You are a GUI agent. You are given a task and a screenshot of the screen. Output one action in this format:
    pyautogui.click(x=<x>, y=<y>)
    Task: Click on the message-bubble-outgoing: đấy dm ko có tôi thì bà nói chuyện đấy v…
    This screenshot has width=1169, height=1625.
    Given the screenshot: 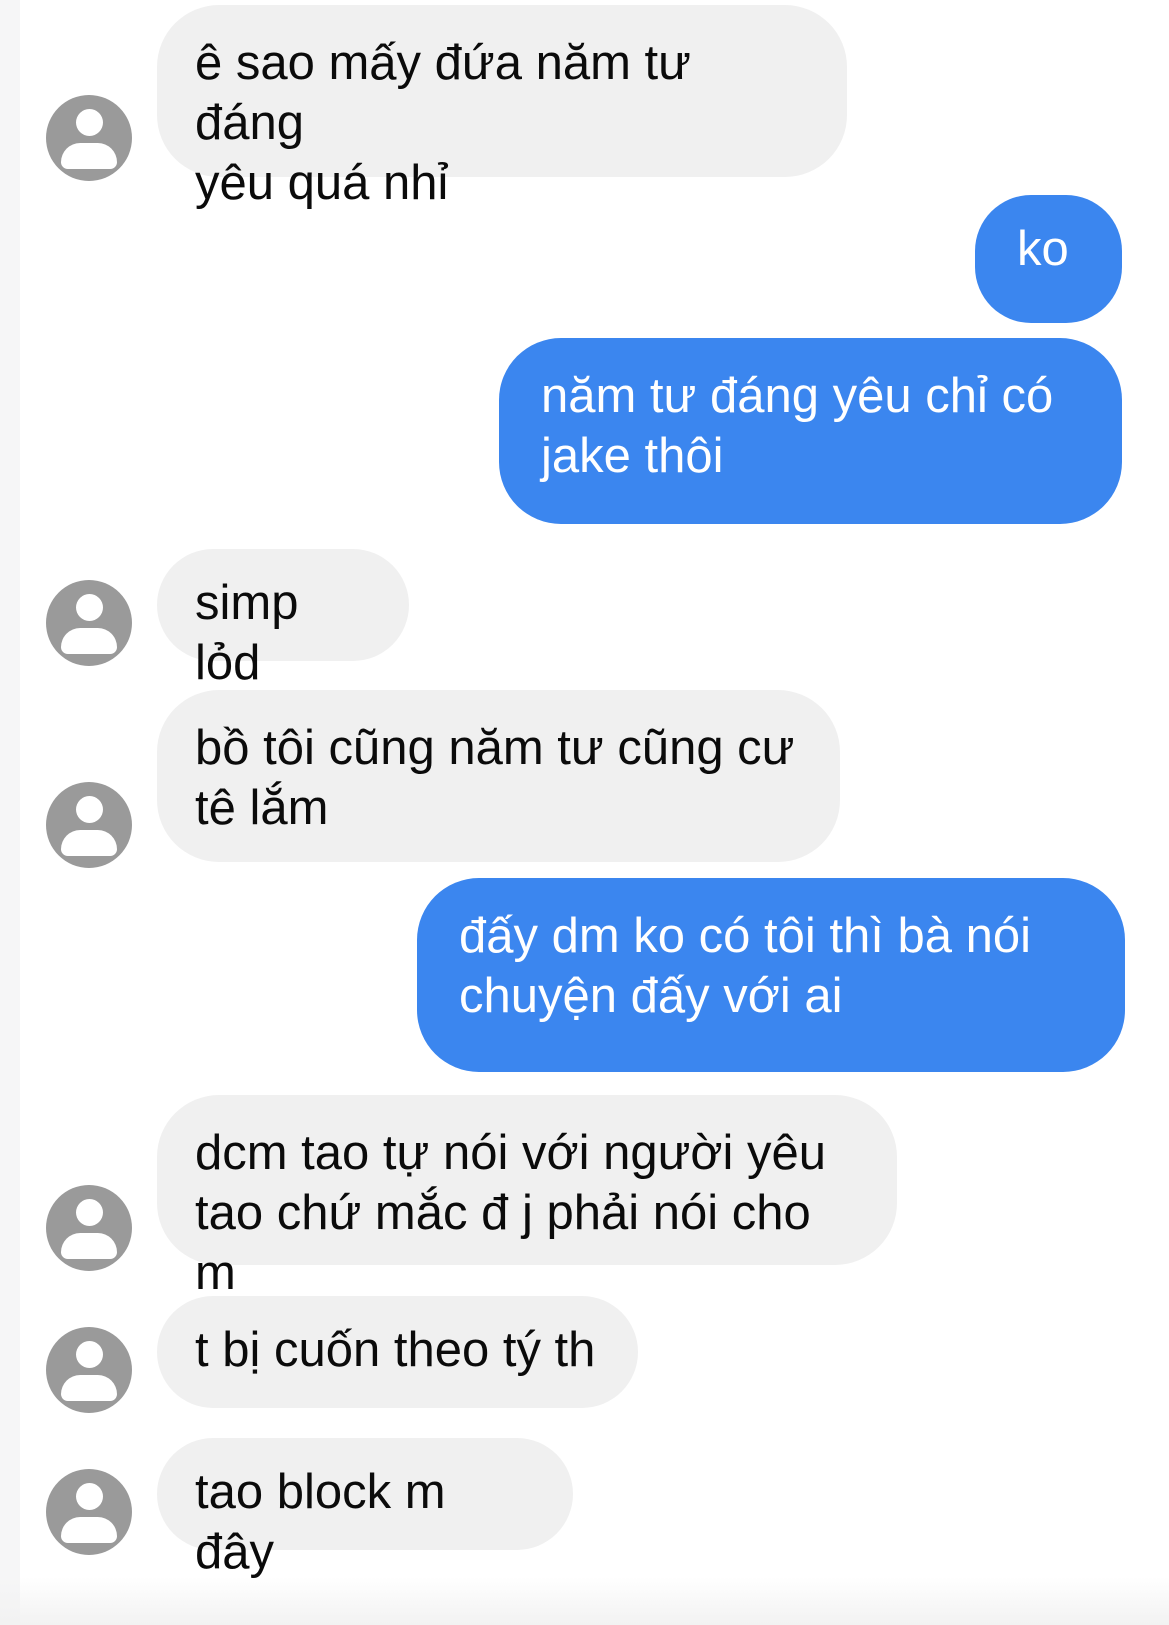 What is the action you would take?
    pyautogui.click(x=771, y=975)
    